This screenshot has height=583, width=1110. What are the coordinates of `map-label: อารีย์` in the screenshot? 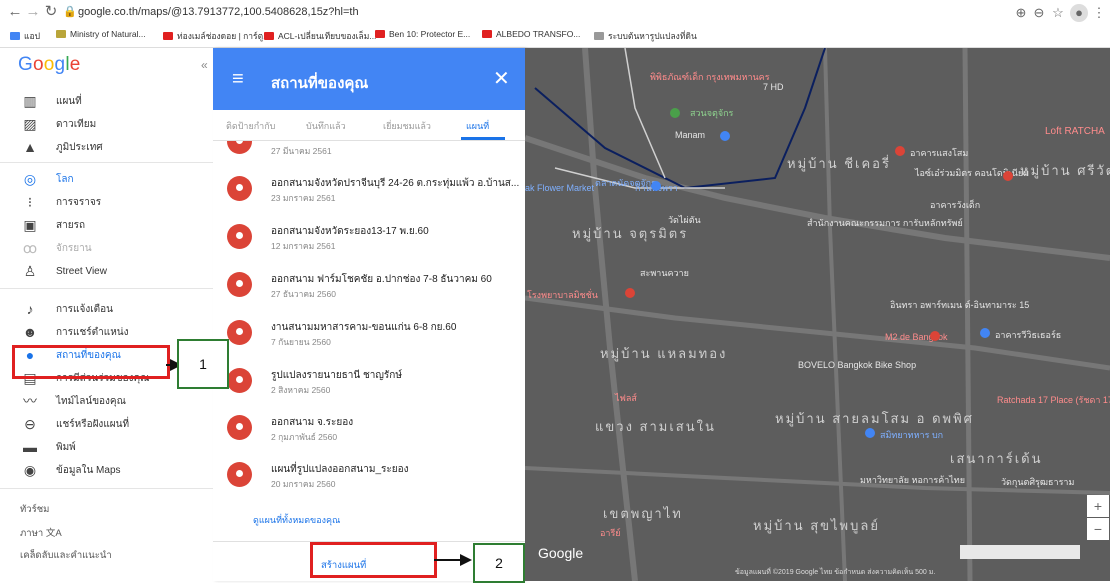 It's located at (610, 533).